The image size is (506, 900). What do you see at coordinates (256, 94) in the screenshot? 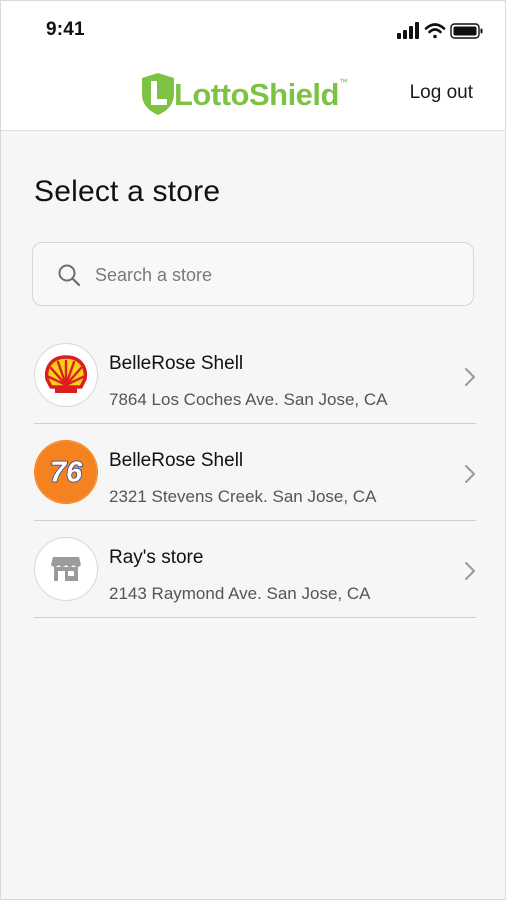
I see `logo-text: LottoShield` at bounding box center [256, 94].